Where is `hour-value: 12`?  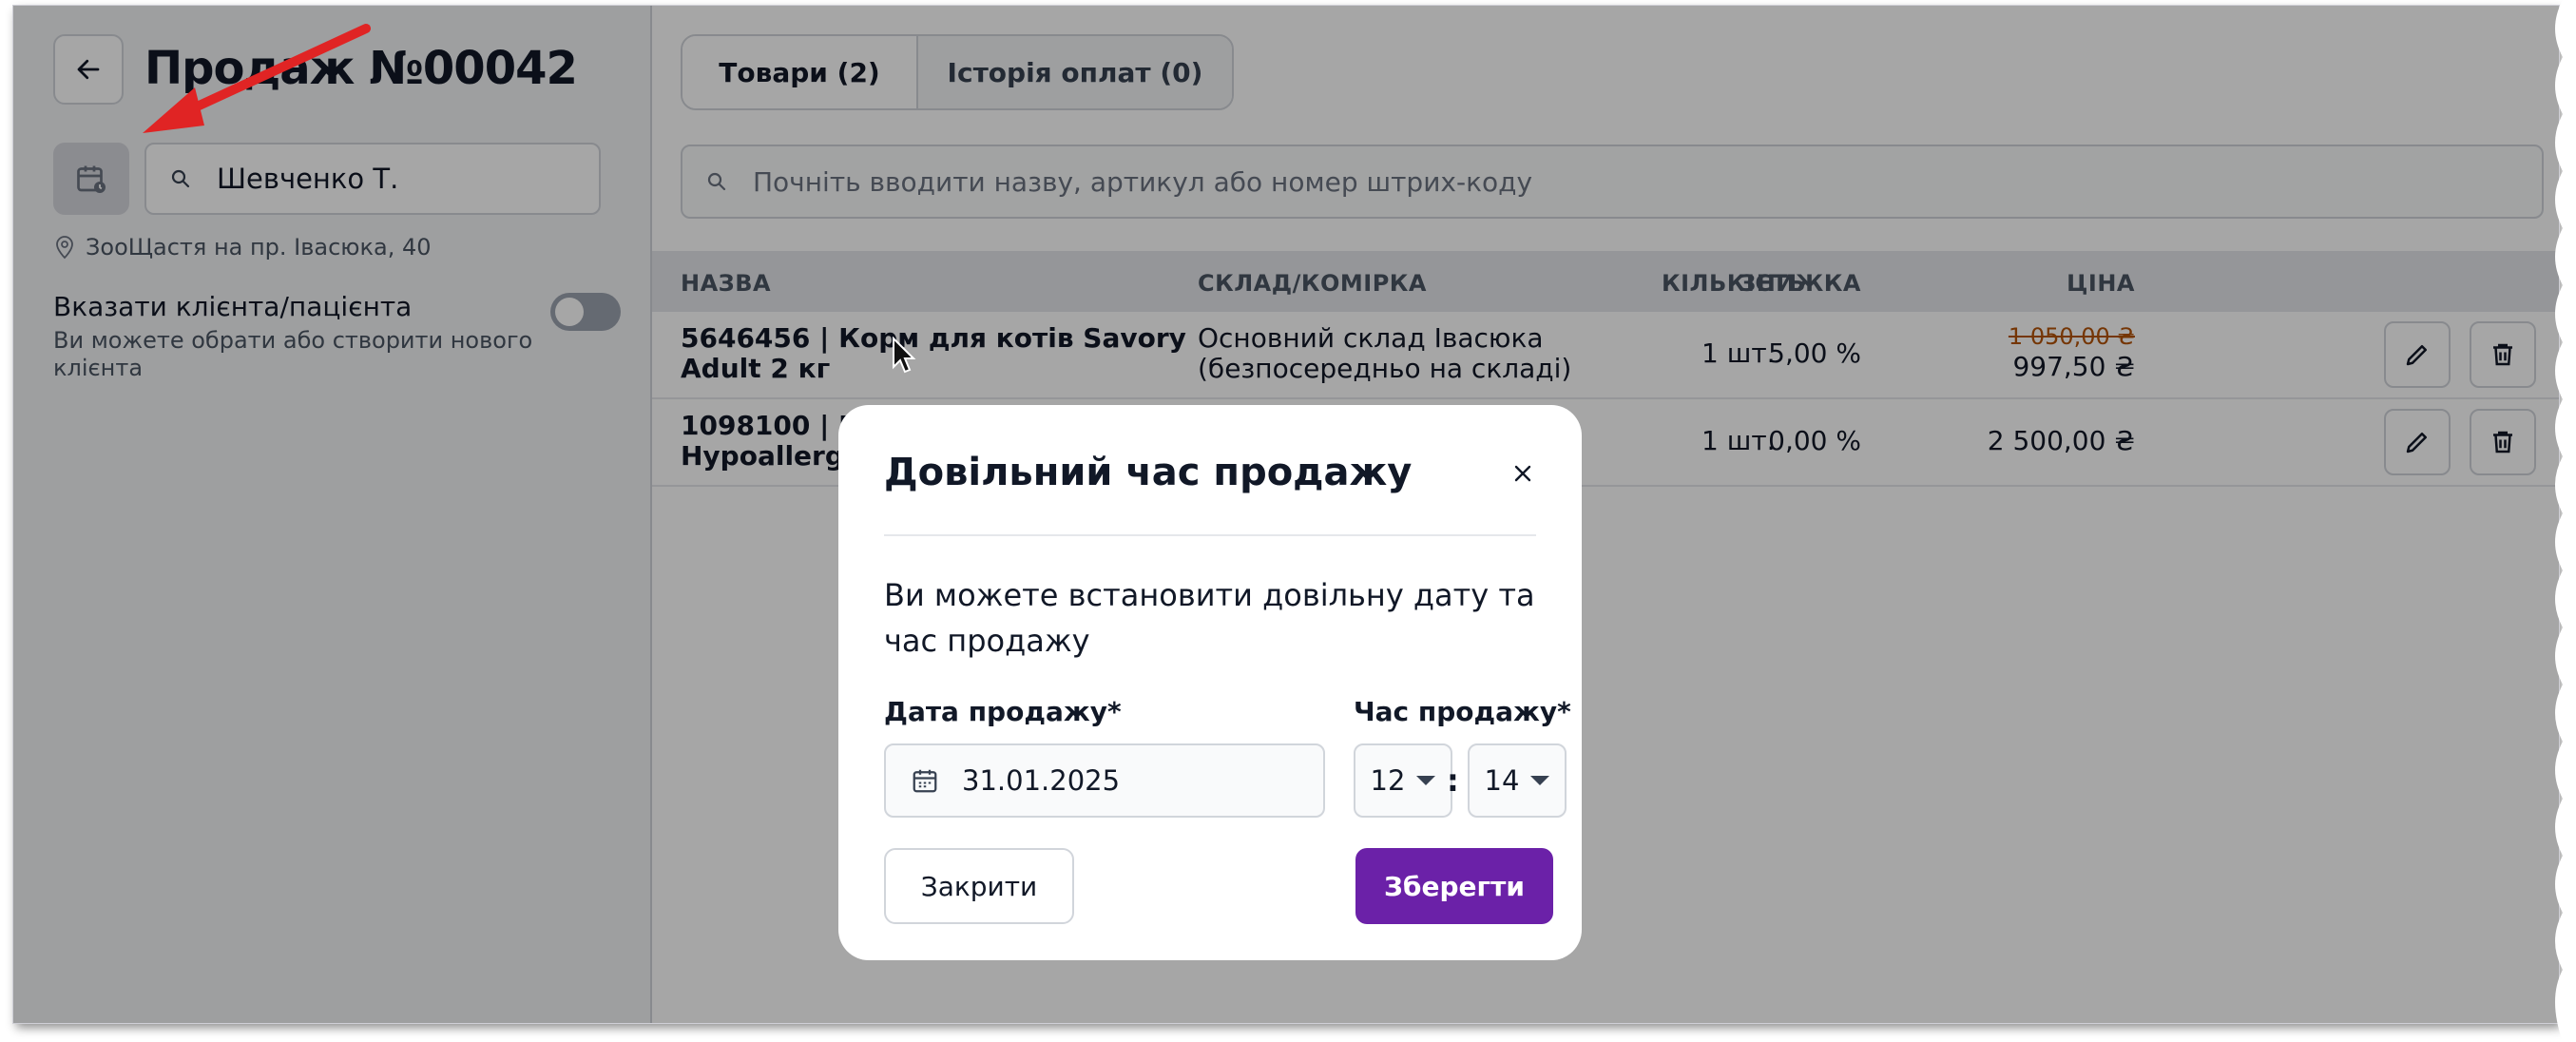
hour-value: 12 is located at coordinates (1388, 781).